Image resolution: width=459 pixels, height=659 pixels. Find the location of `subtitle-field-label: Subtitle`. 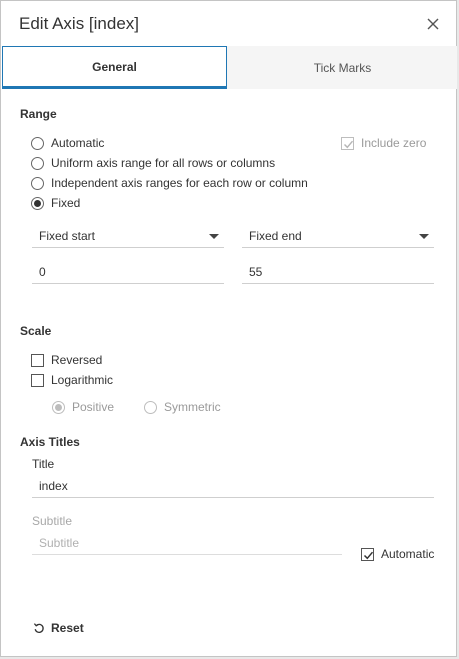

subtitle-field-label: Subtitle is located at coordinates (52, 521).